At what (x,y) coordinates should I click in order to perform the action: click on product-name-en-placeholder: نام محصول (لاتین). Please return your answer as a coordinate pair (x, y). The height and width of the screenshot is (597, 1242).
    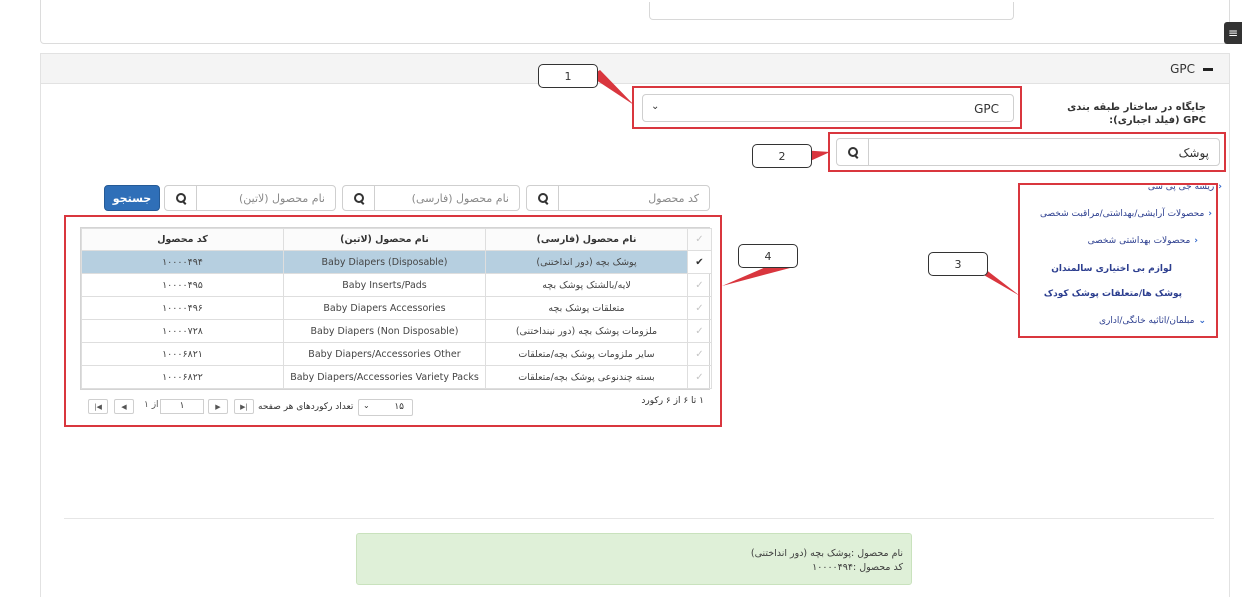
    Looking at the image, I should click on (281, 198).